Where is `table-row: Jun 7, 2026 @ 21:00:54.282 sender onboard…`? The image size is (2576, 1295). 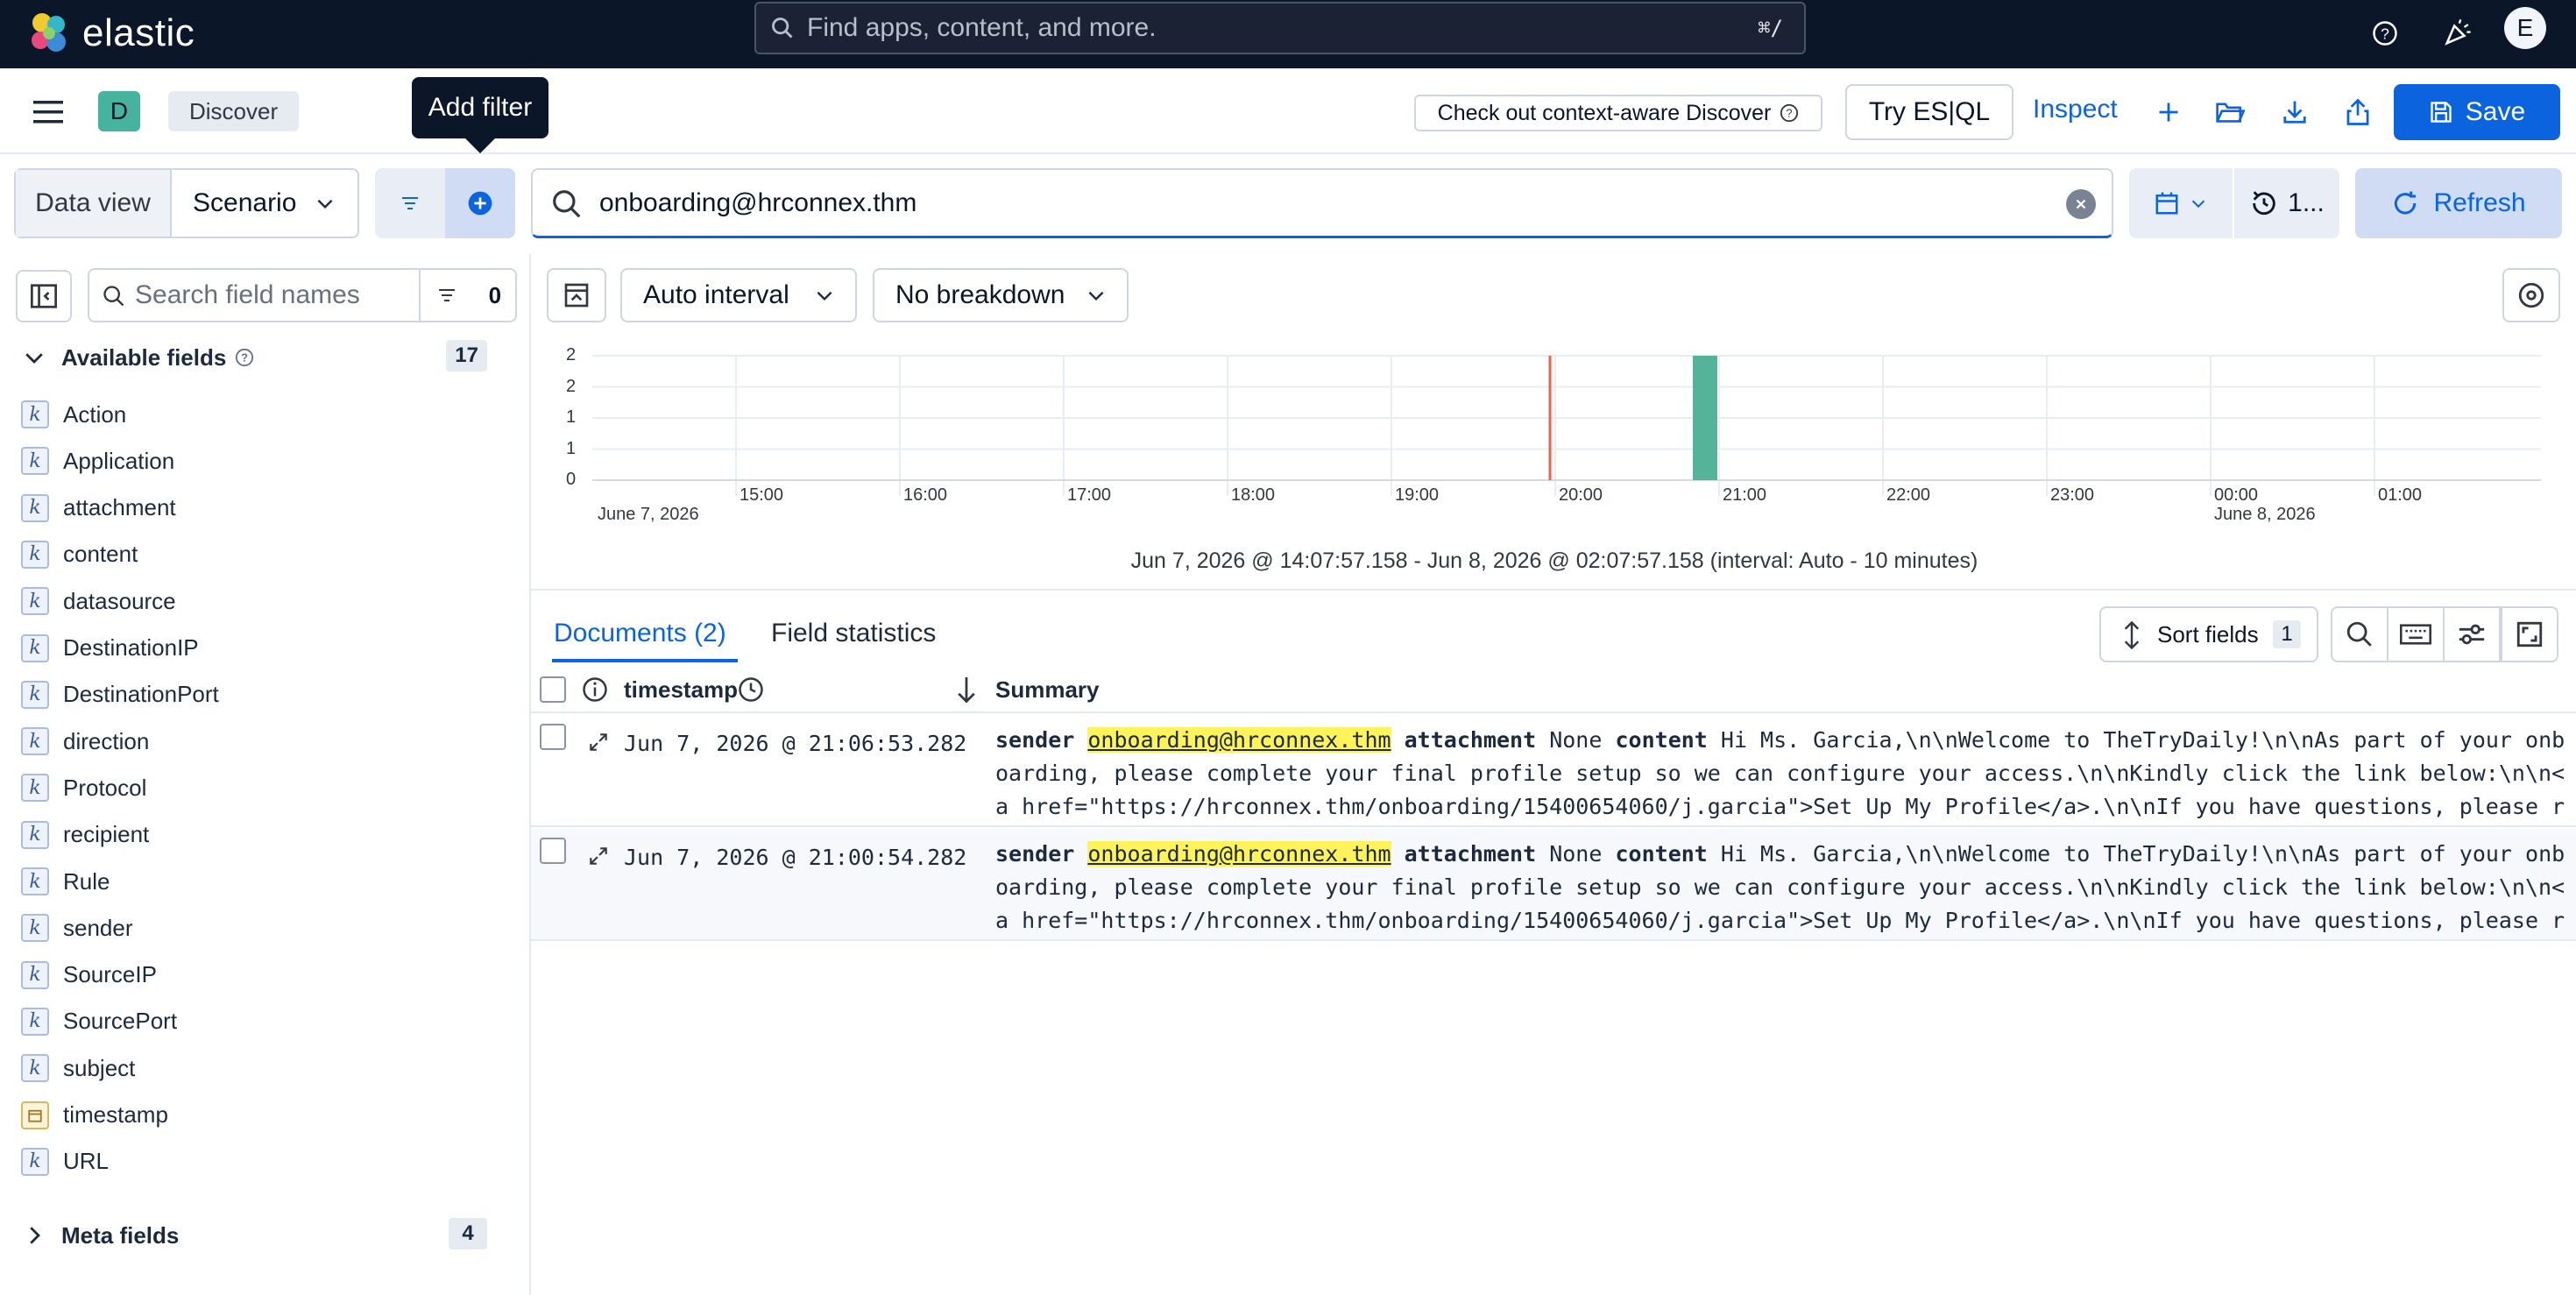 table-row: Jun 7, 2026 @ 21:00:54.282 sender onboard… is located at coordinates (1553, 885).